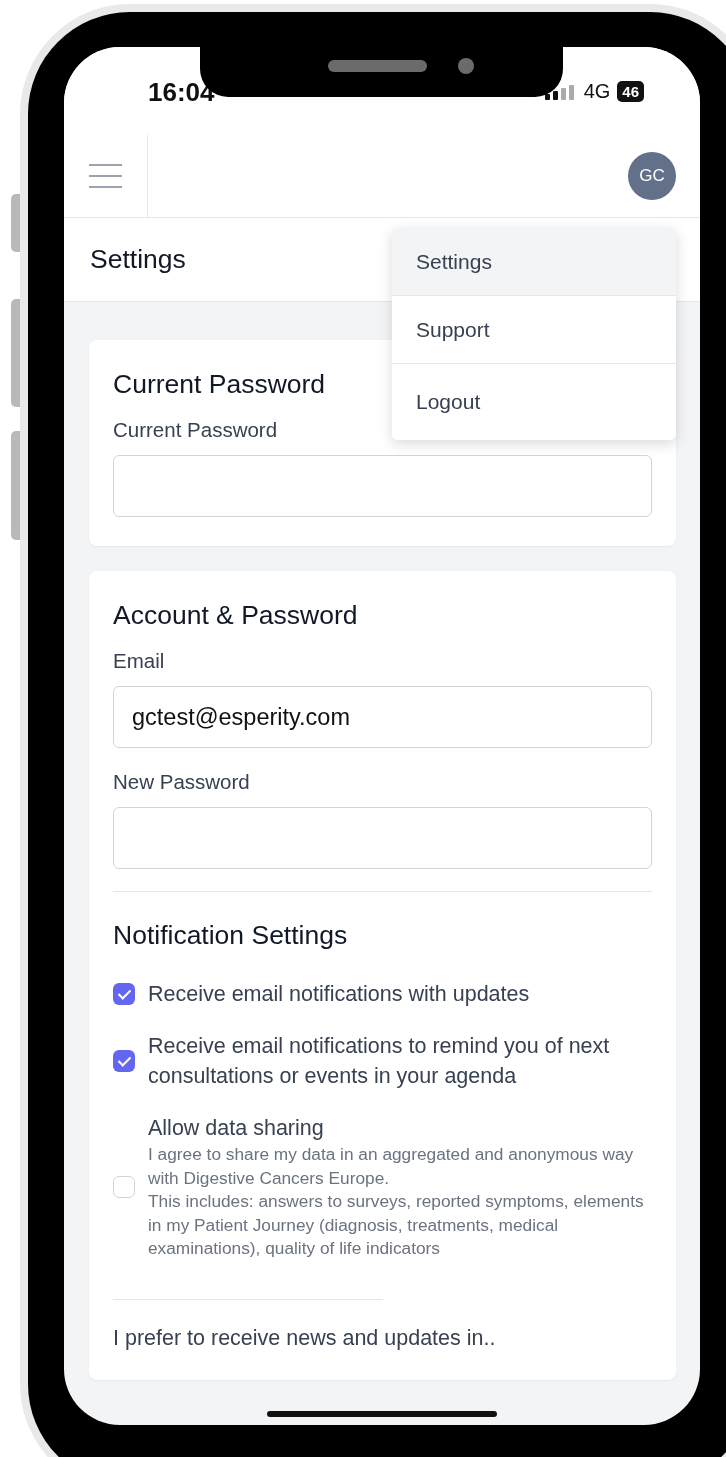 The image size is (726, 1457). I want to click on battery-level: 46, so click(630, 91).